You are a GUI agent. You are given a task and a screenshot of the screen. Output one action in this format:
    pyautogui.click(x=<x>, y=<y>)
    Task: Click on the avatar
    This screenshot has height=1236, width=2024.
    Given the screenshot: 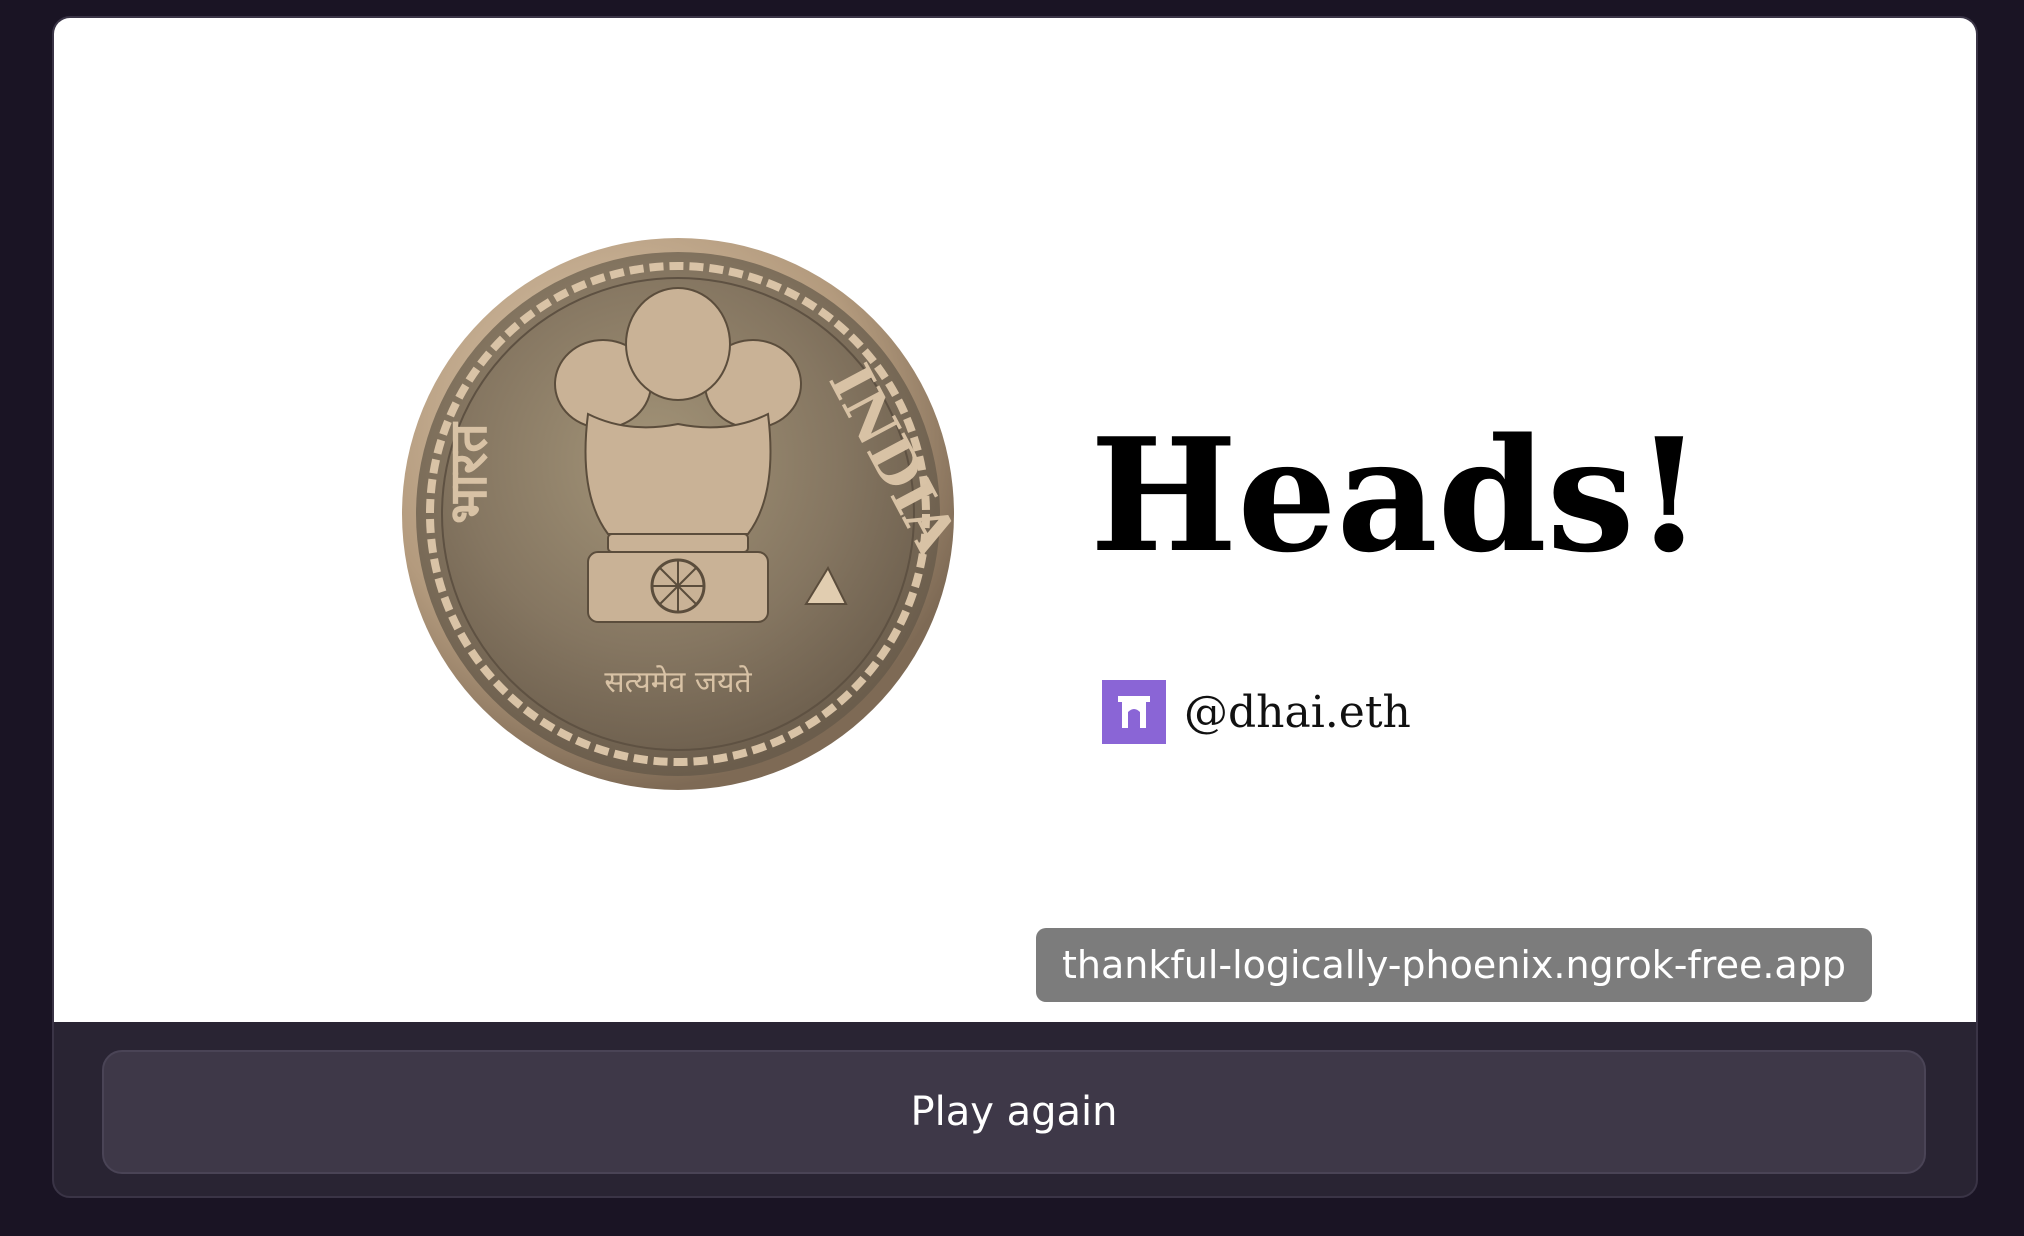 What is the action you would take?
    pyautogui.click(x=1134, y=712)
    